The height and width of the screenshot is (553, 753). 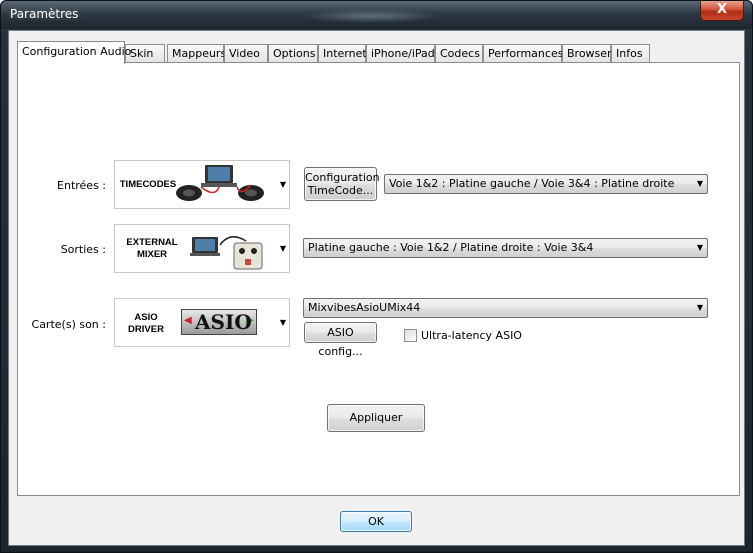 What do you see at coordinates (220, 183) in the screenshot?
I see `timecodes-setup-icon` at bounding box center [220, 183].